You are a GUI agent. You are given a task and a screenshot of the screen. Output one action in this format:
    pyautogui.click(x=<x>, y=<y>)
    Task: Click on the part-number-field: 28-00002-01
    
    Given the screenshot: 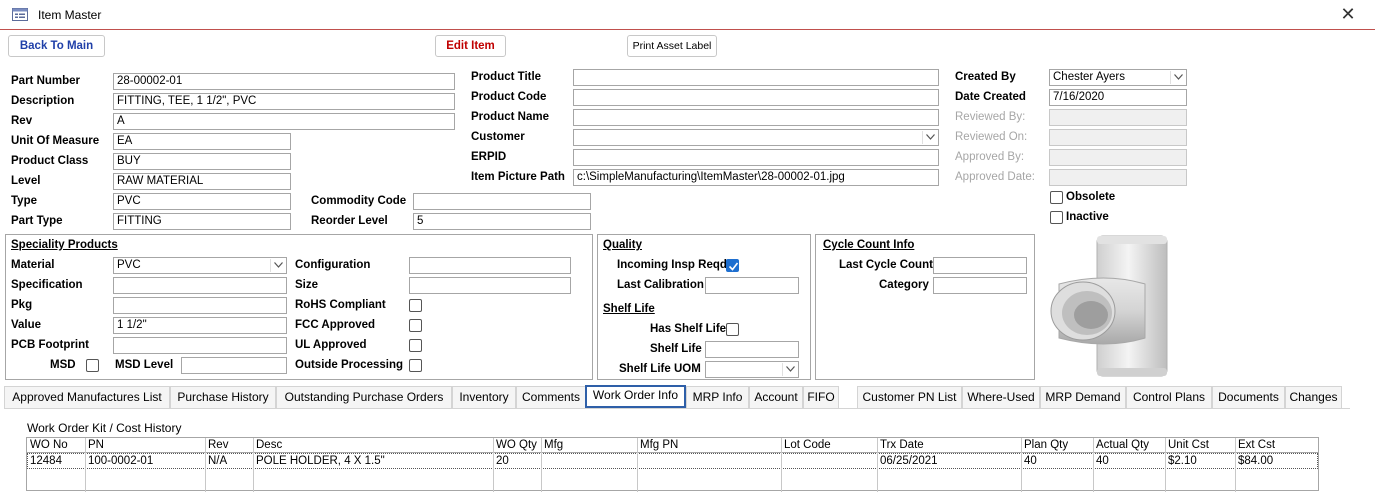 What is the action you would take?
    pyautogui.click(x=284, y=81)
    